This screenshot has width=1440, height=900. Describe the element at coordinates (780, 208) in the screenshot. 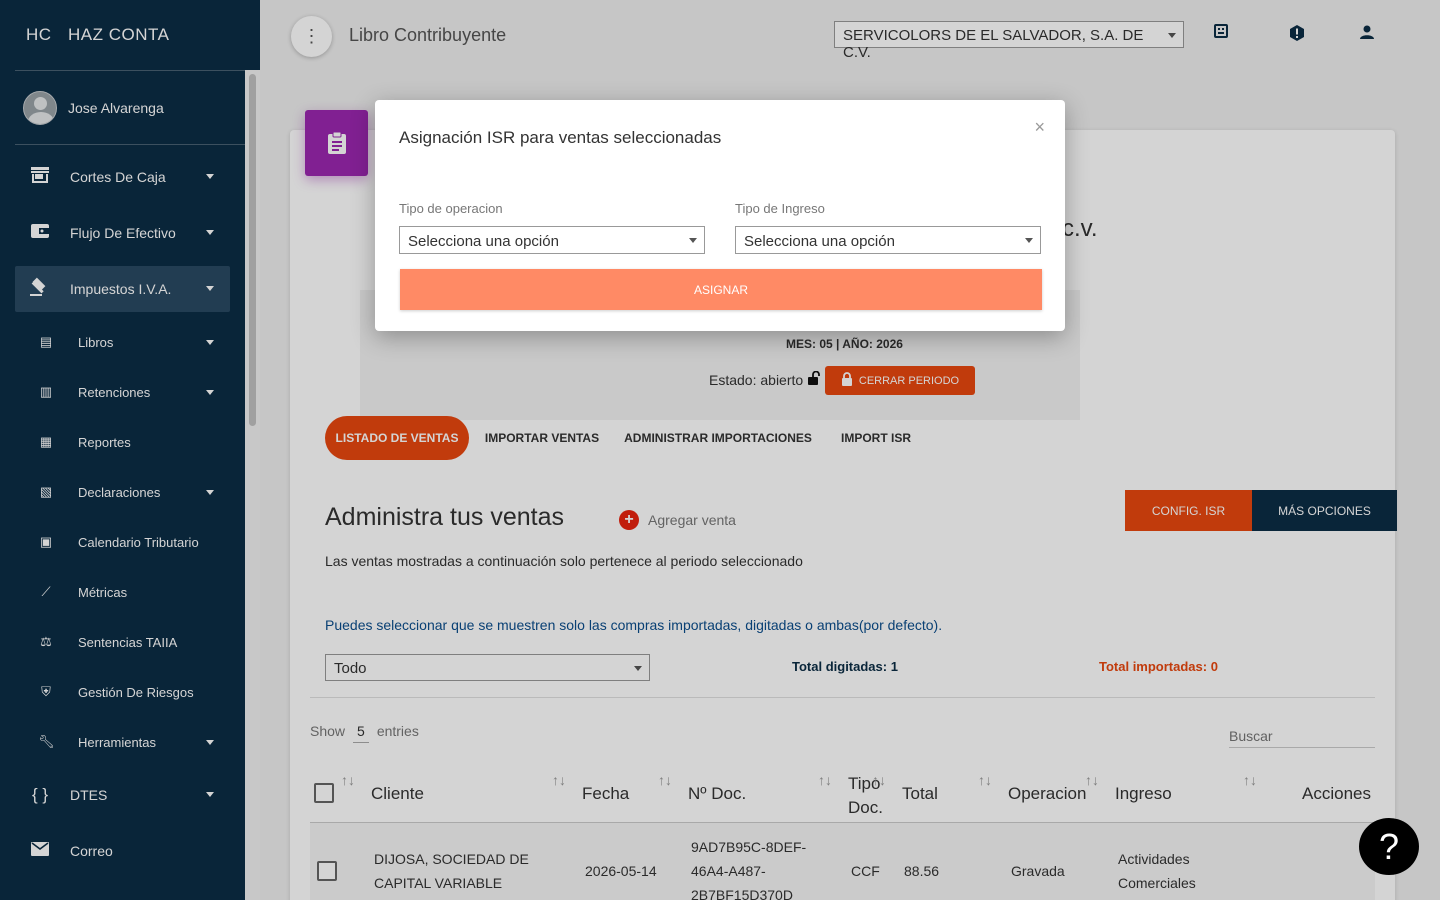

I see `tipo-ingreso-label: Tipo de Ingreso` at that location.